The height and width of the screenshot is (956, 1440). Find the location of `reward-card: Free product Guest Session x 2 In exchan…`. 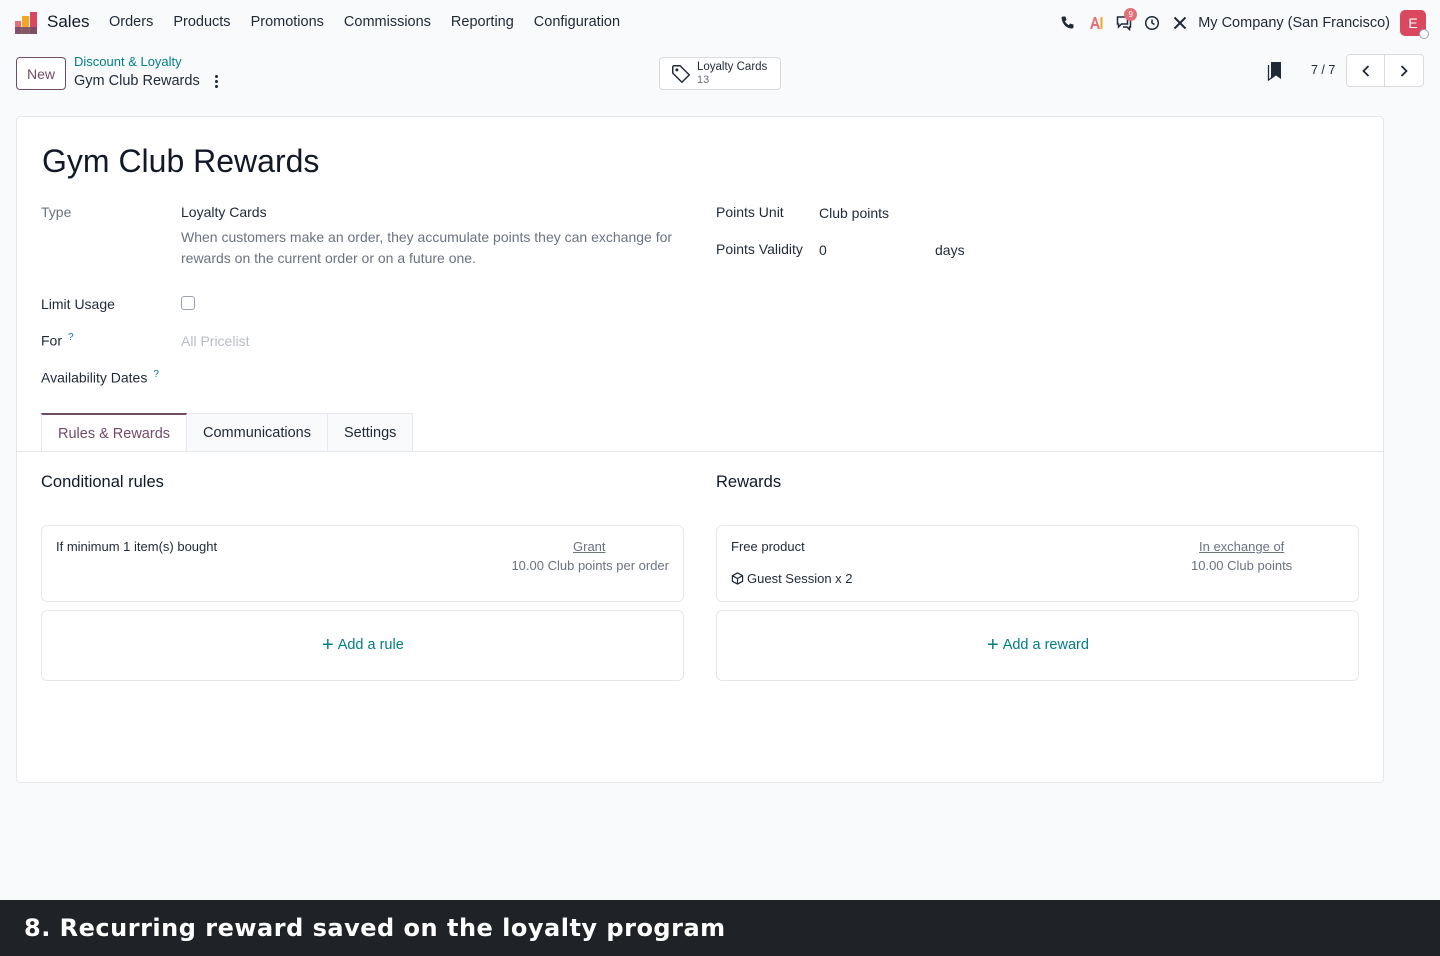

reward-card: Free product Guest Session x 2 In exchan… is located at coordinates (1037, 563).